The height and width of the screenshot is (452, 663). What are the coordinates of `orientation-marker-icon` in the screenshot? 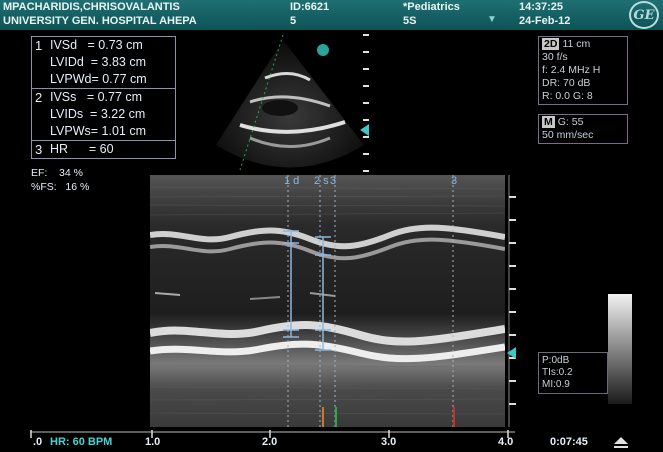 It's located at (323, 50).